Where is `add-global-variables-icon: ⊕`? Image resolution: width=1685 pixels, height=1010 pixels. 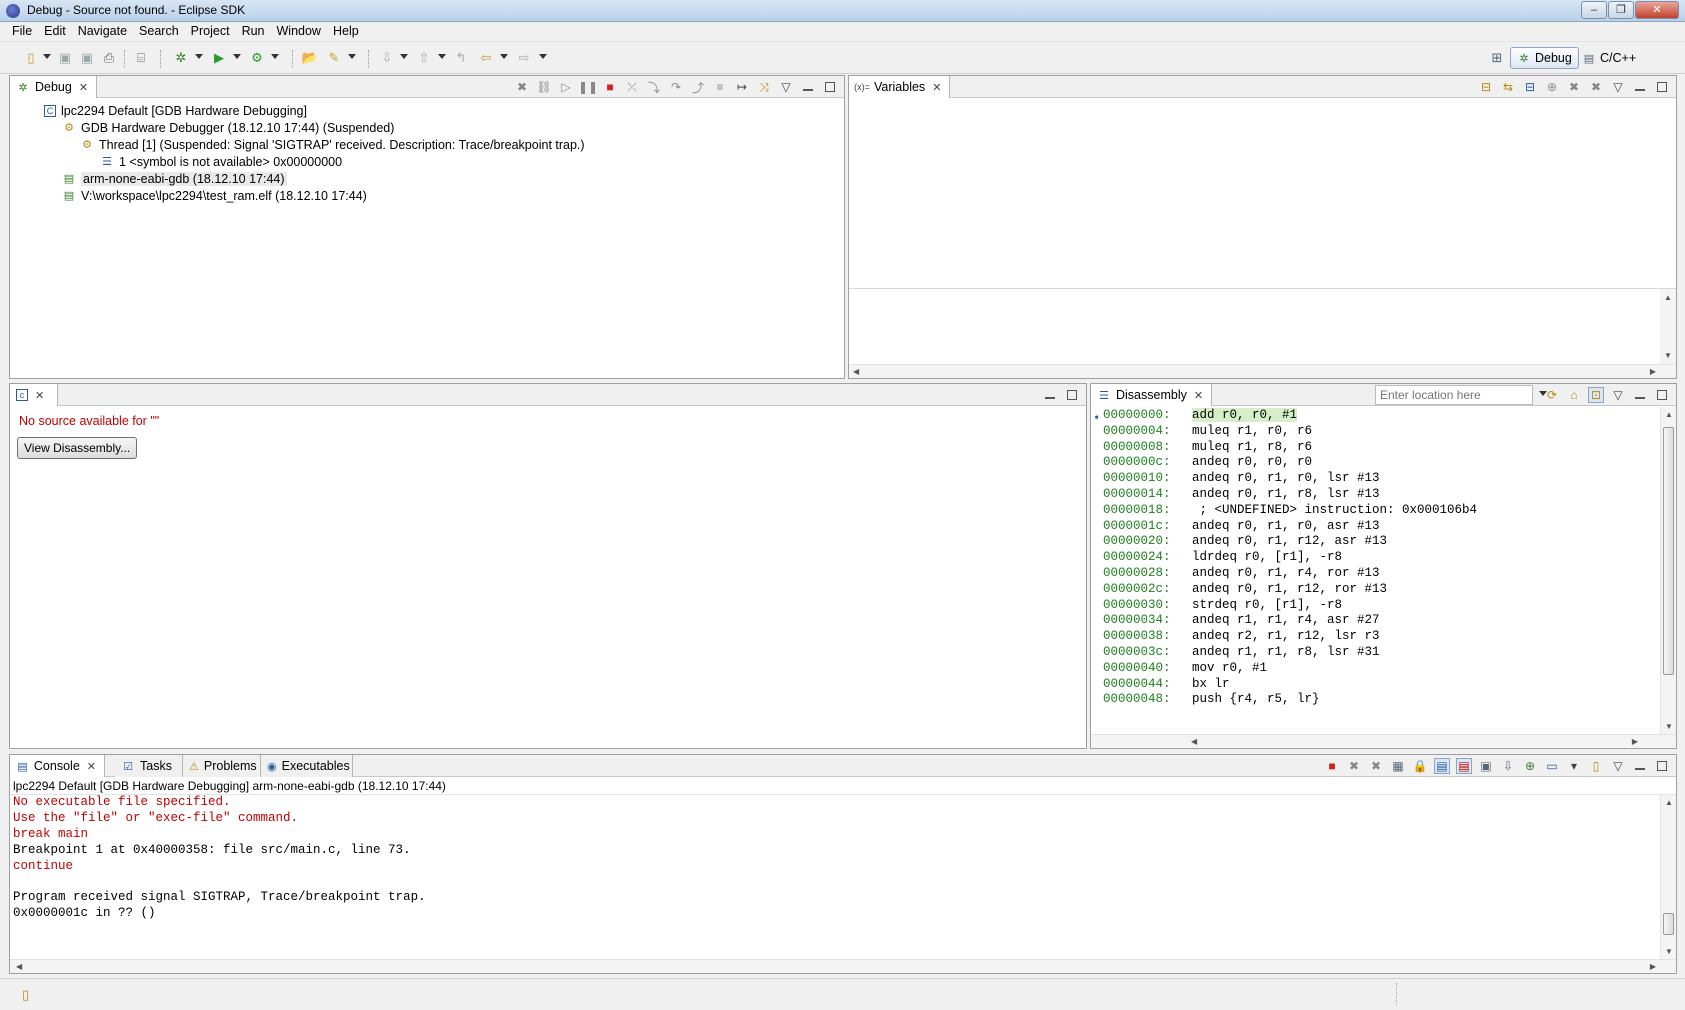
add-global-variables-icon: ⊕ is located at coordinates (1552, 87).